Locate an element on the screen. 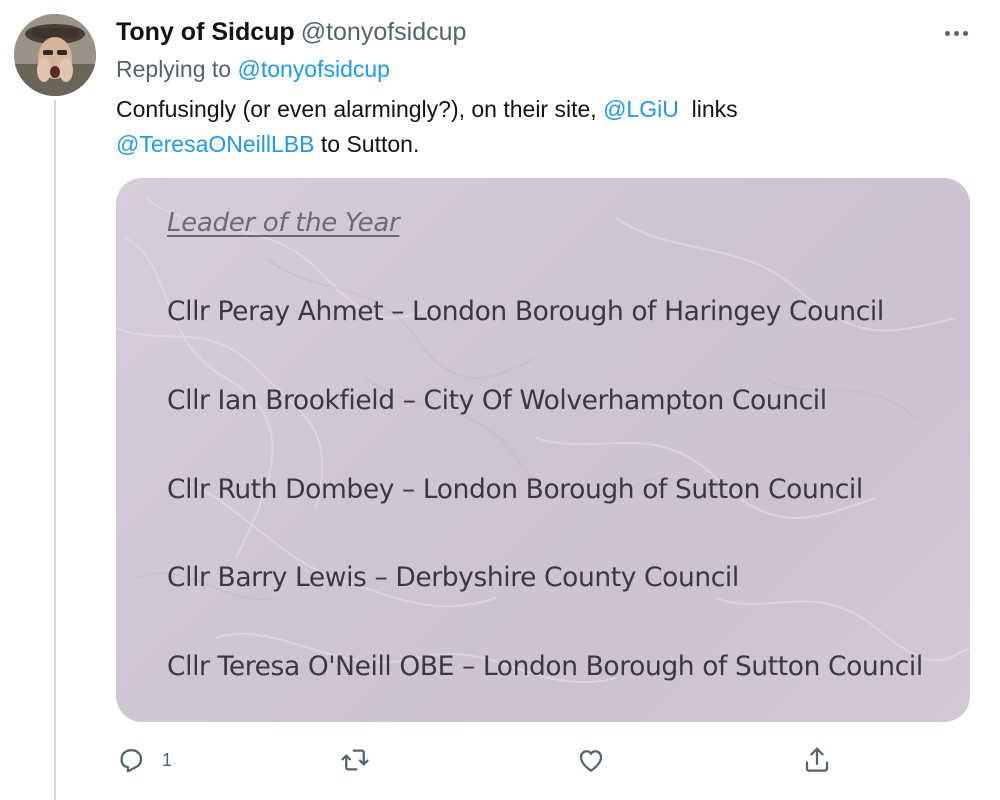 The height and width of the screenshot is (800, 1000). more-options-button is located at coordinates (956, 33).